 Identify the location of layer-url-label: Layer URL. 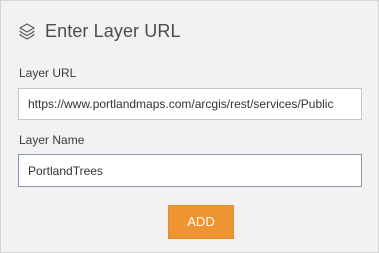
(48, 73).